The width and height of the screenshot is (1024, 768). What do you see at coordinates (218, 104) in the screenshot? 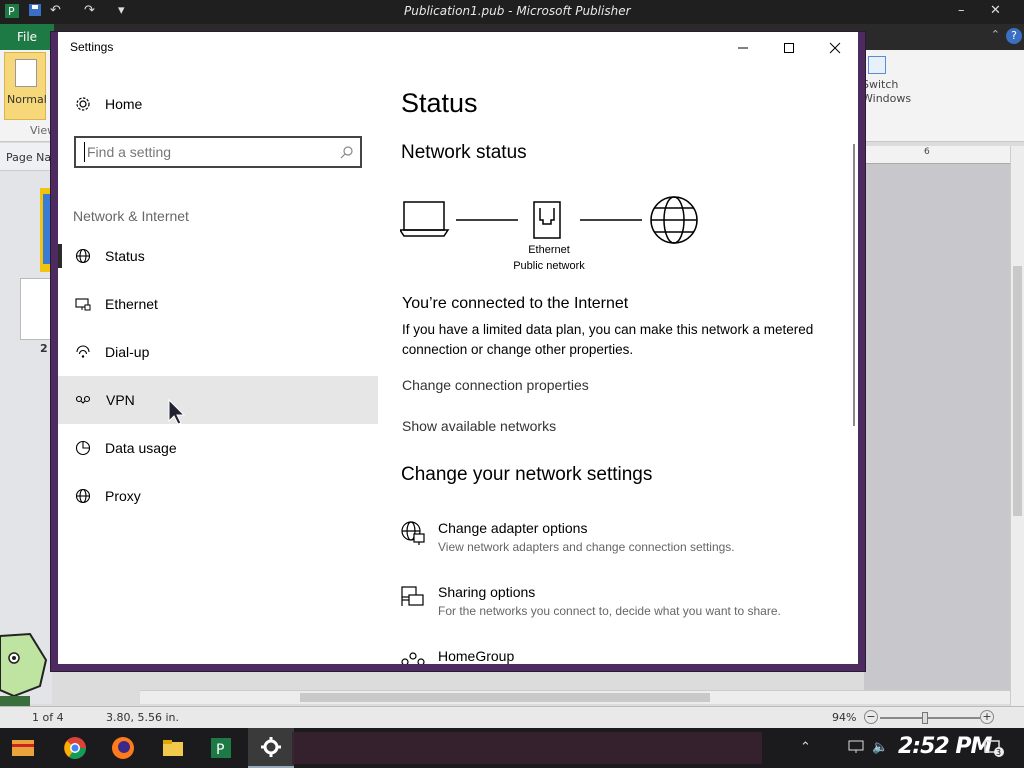
I see `home-nav-item: Home` at bounding box center [218, 104].